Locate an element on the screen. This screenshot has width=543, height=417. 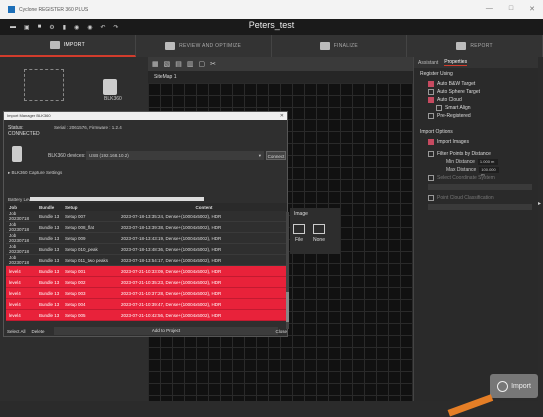
grid-icon: ▤ is located at coordinates (178, 64).